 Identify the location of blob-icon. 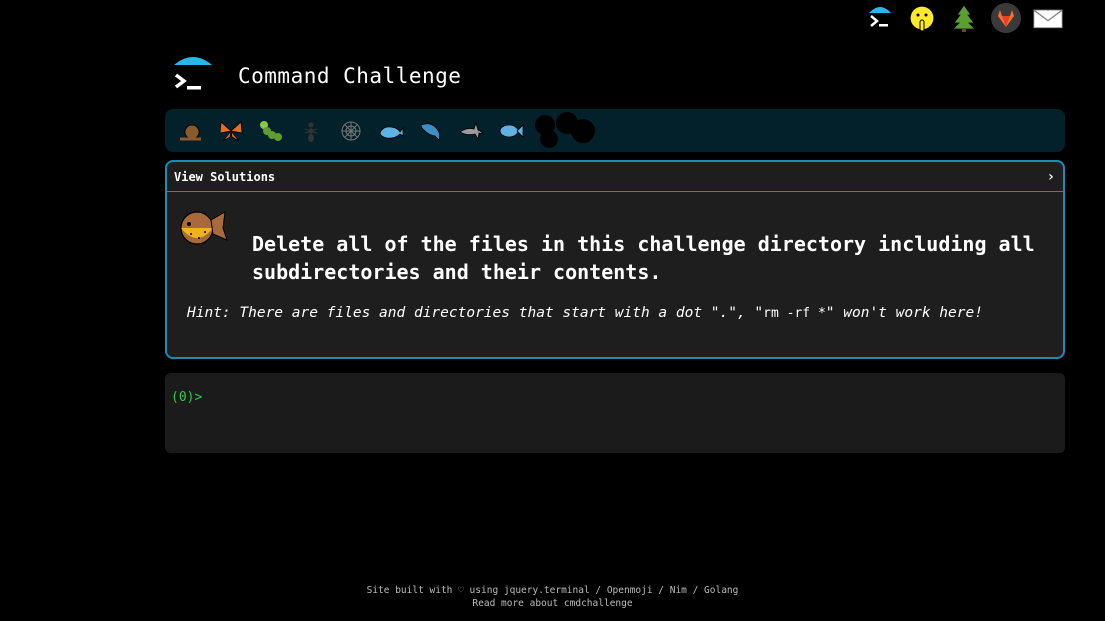
(566, 131).